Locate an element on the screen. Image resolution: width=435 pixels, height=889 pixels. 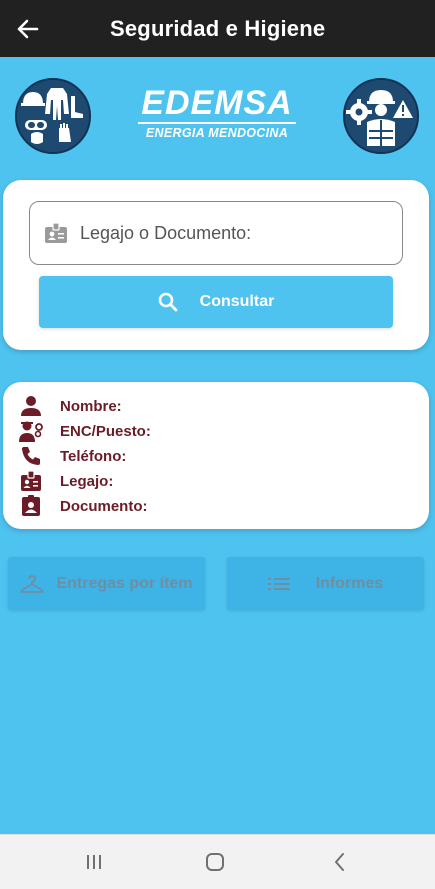
consultar-button: Consultar is located at coordinates (216, 302).